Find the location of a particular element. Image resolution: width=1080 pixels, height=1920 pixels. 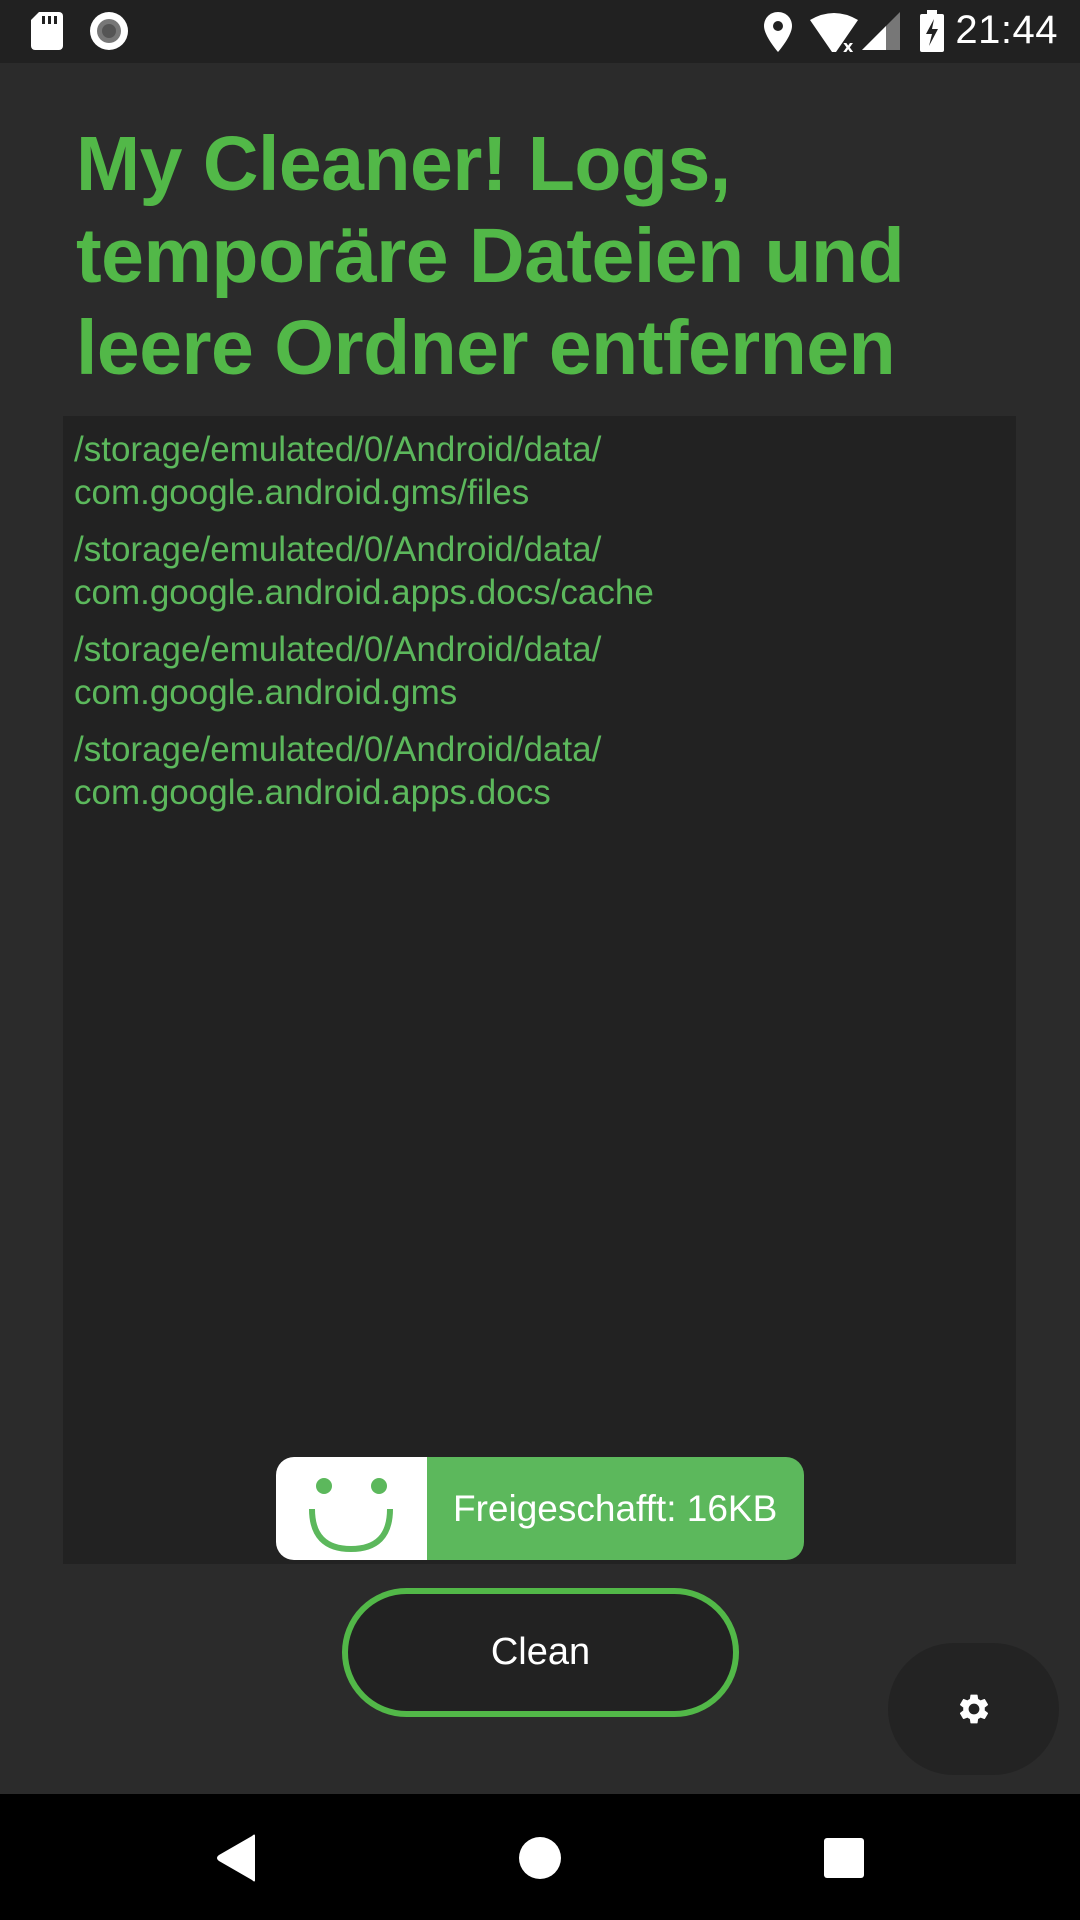

gear-icon is located at coordinates (973, 1709).